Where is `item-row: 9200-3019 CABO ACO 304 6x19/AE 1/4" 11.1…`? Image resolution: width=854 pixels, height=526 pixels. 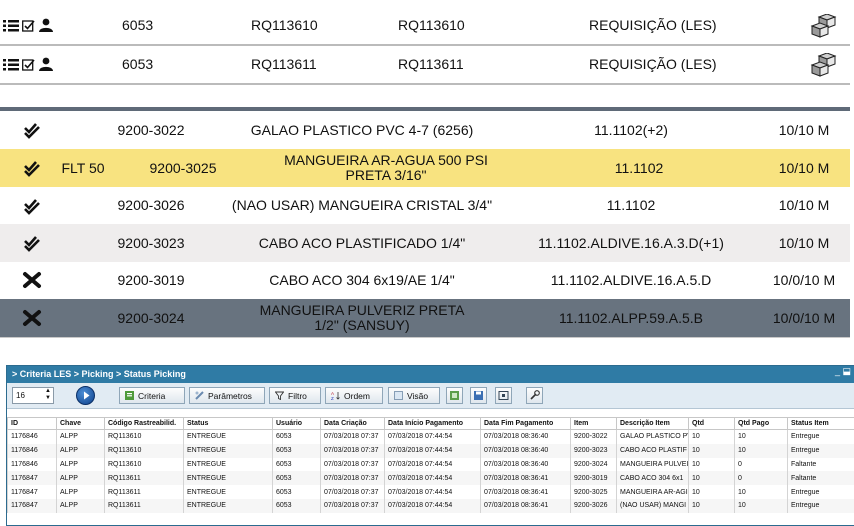 item-row: 9200-3019 CABO ACO 304 6x19/AE 1/4" 11.1… is located at coordinates (425, 281).